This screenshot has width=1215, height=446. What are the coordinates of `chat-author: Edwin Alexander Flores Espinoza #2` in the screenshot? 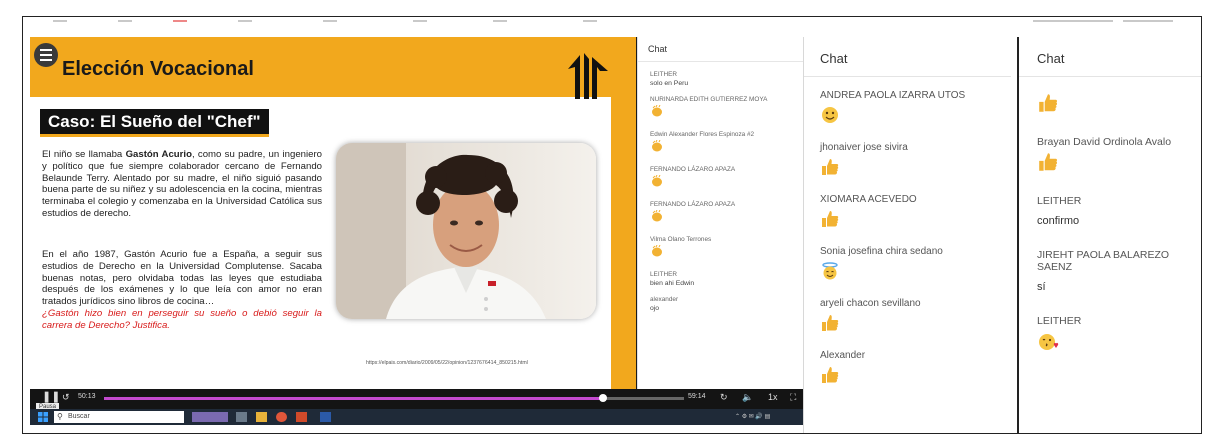 It's located at (702, 134).